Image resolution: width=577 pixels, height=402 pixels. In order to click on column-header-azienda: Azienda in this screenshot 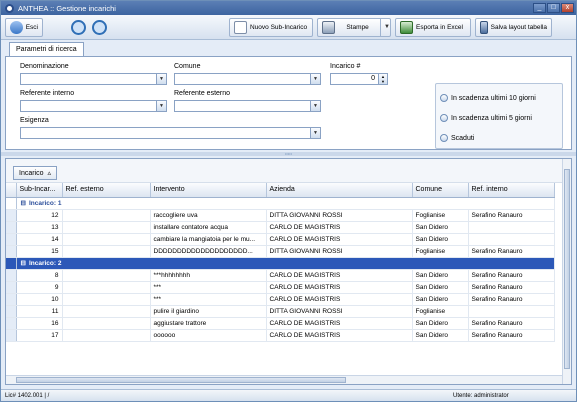, I will do `click(339, 190)`.